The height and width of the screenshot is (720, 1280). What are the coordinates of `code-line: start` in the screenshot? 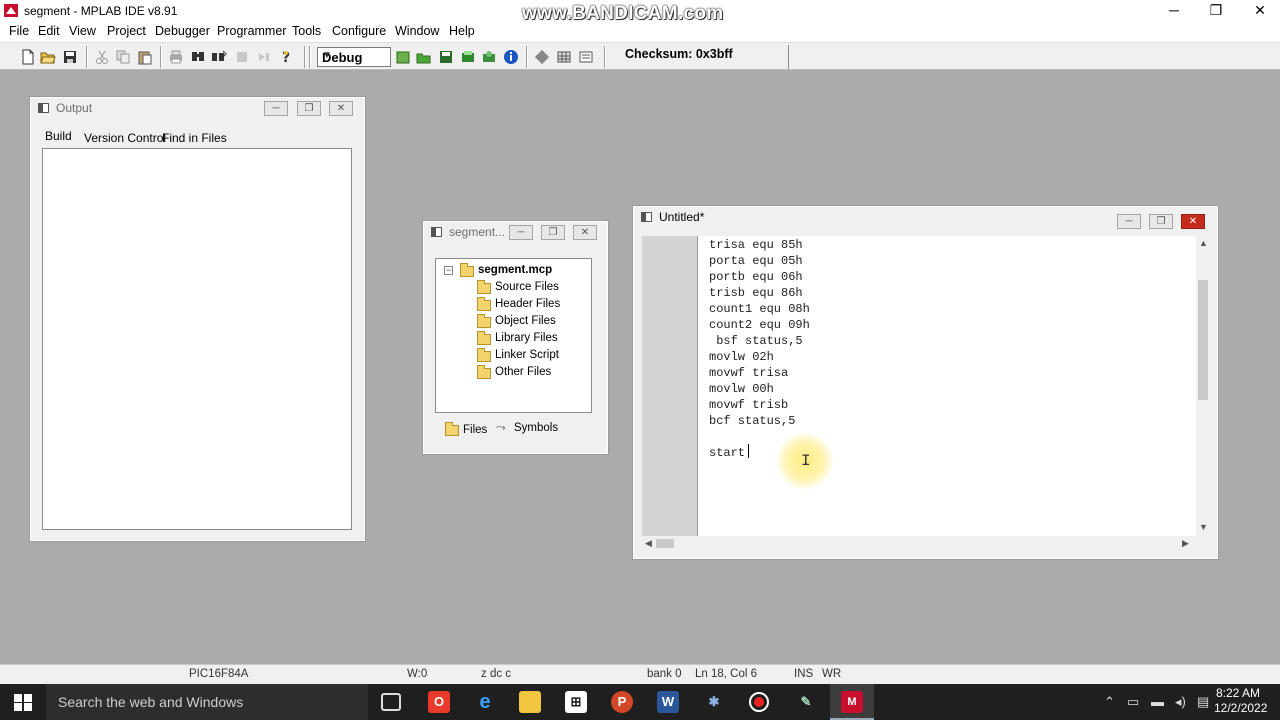 It's located at (727, 453).